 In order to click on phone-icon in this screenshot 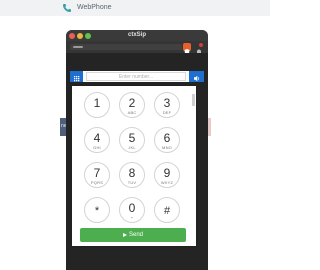, I will do `click(67, 8)`.